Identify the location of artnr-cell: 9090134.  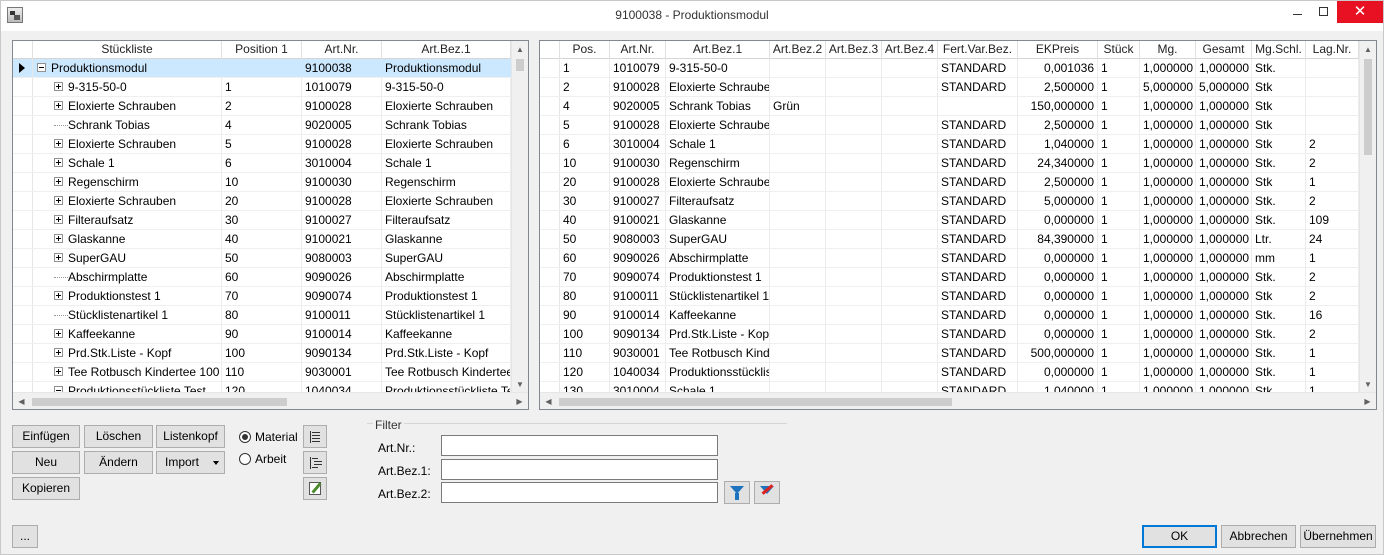
(638, 334).